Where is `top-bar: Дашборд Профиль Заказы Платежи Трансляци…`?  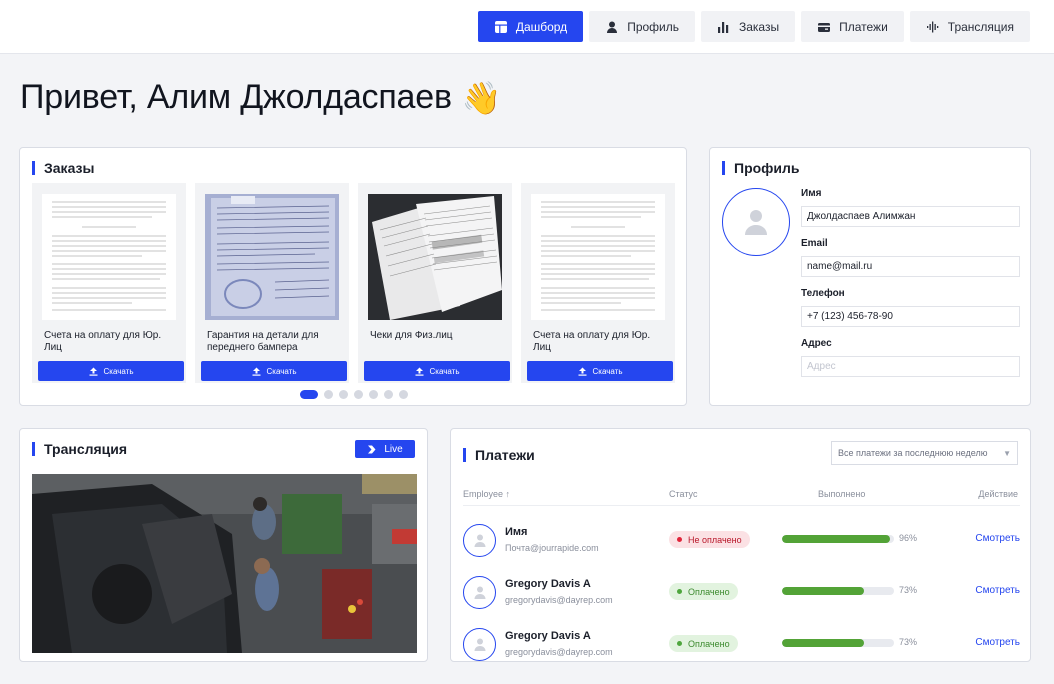
top-bar: Дашборд Профиль Заказы Платежи Трансляци… is located at coordinates (527, 27).